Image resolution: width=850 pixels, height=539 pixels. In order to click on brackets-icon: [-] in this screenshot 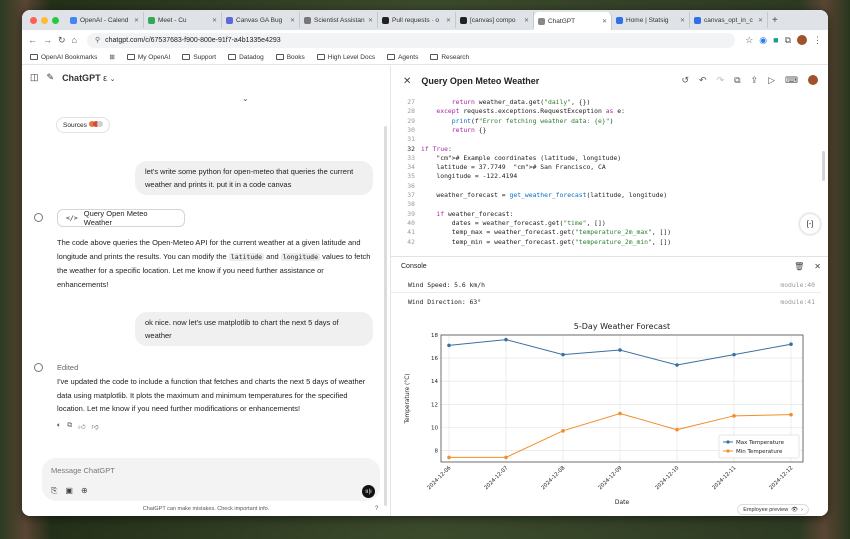, I will do `click(810, 224)`.